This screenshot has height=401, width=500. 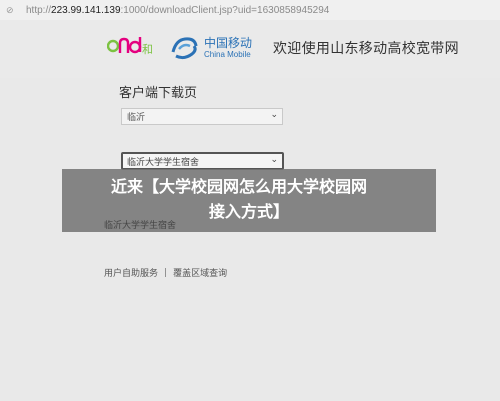 What do you see at coordinates (158, 93) in the screenshot?
I see `page-title: 客户端下载页` at bounding box center [158, 93].